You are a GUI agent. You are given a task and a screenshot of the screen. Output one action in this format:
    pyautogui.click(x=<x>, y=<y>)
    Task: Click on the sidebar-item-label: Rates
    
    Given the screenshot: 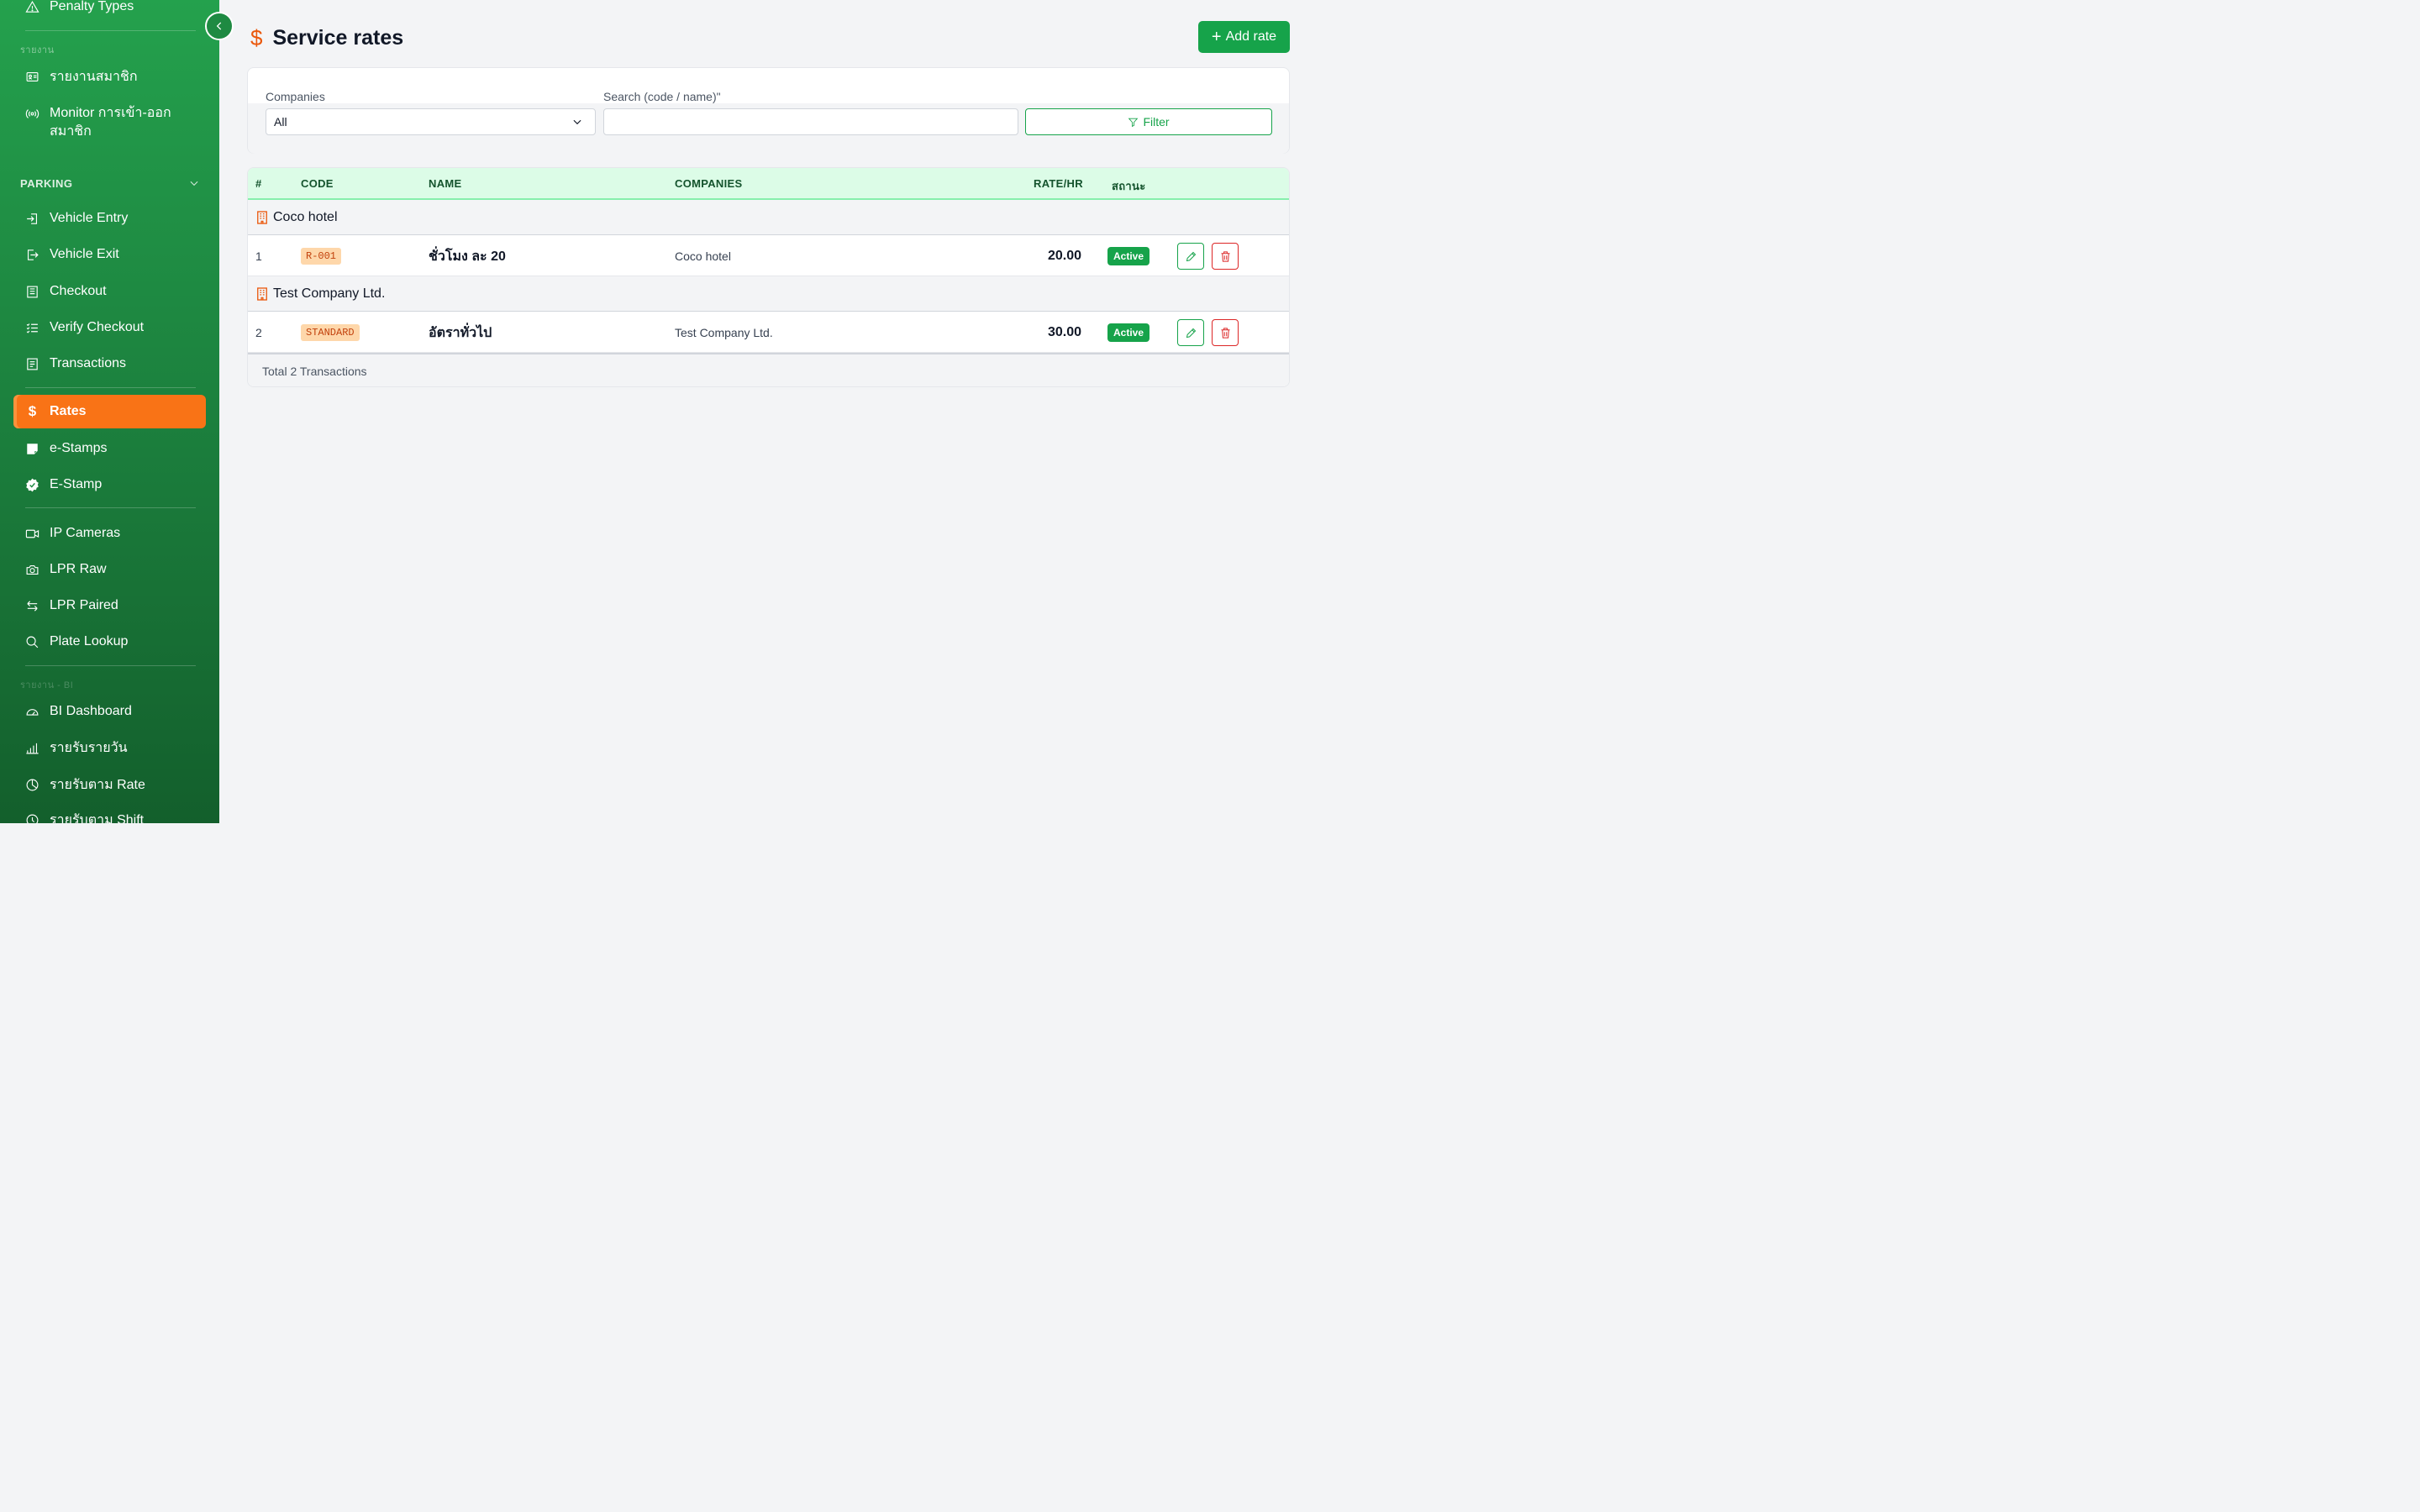 What is the action you would take?
    pyautogui.click(x=68, y=411)
    